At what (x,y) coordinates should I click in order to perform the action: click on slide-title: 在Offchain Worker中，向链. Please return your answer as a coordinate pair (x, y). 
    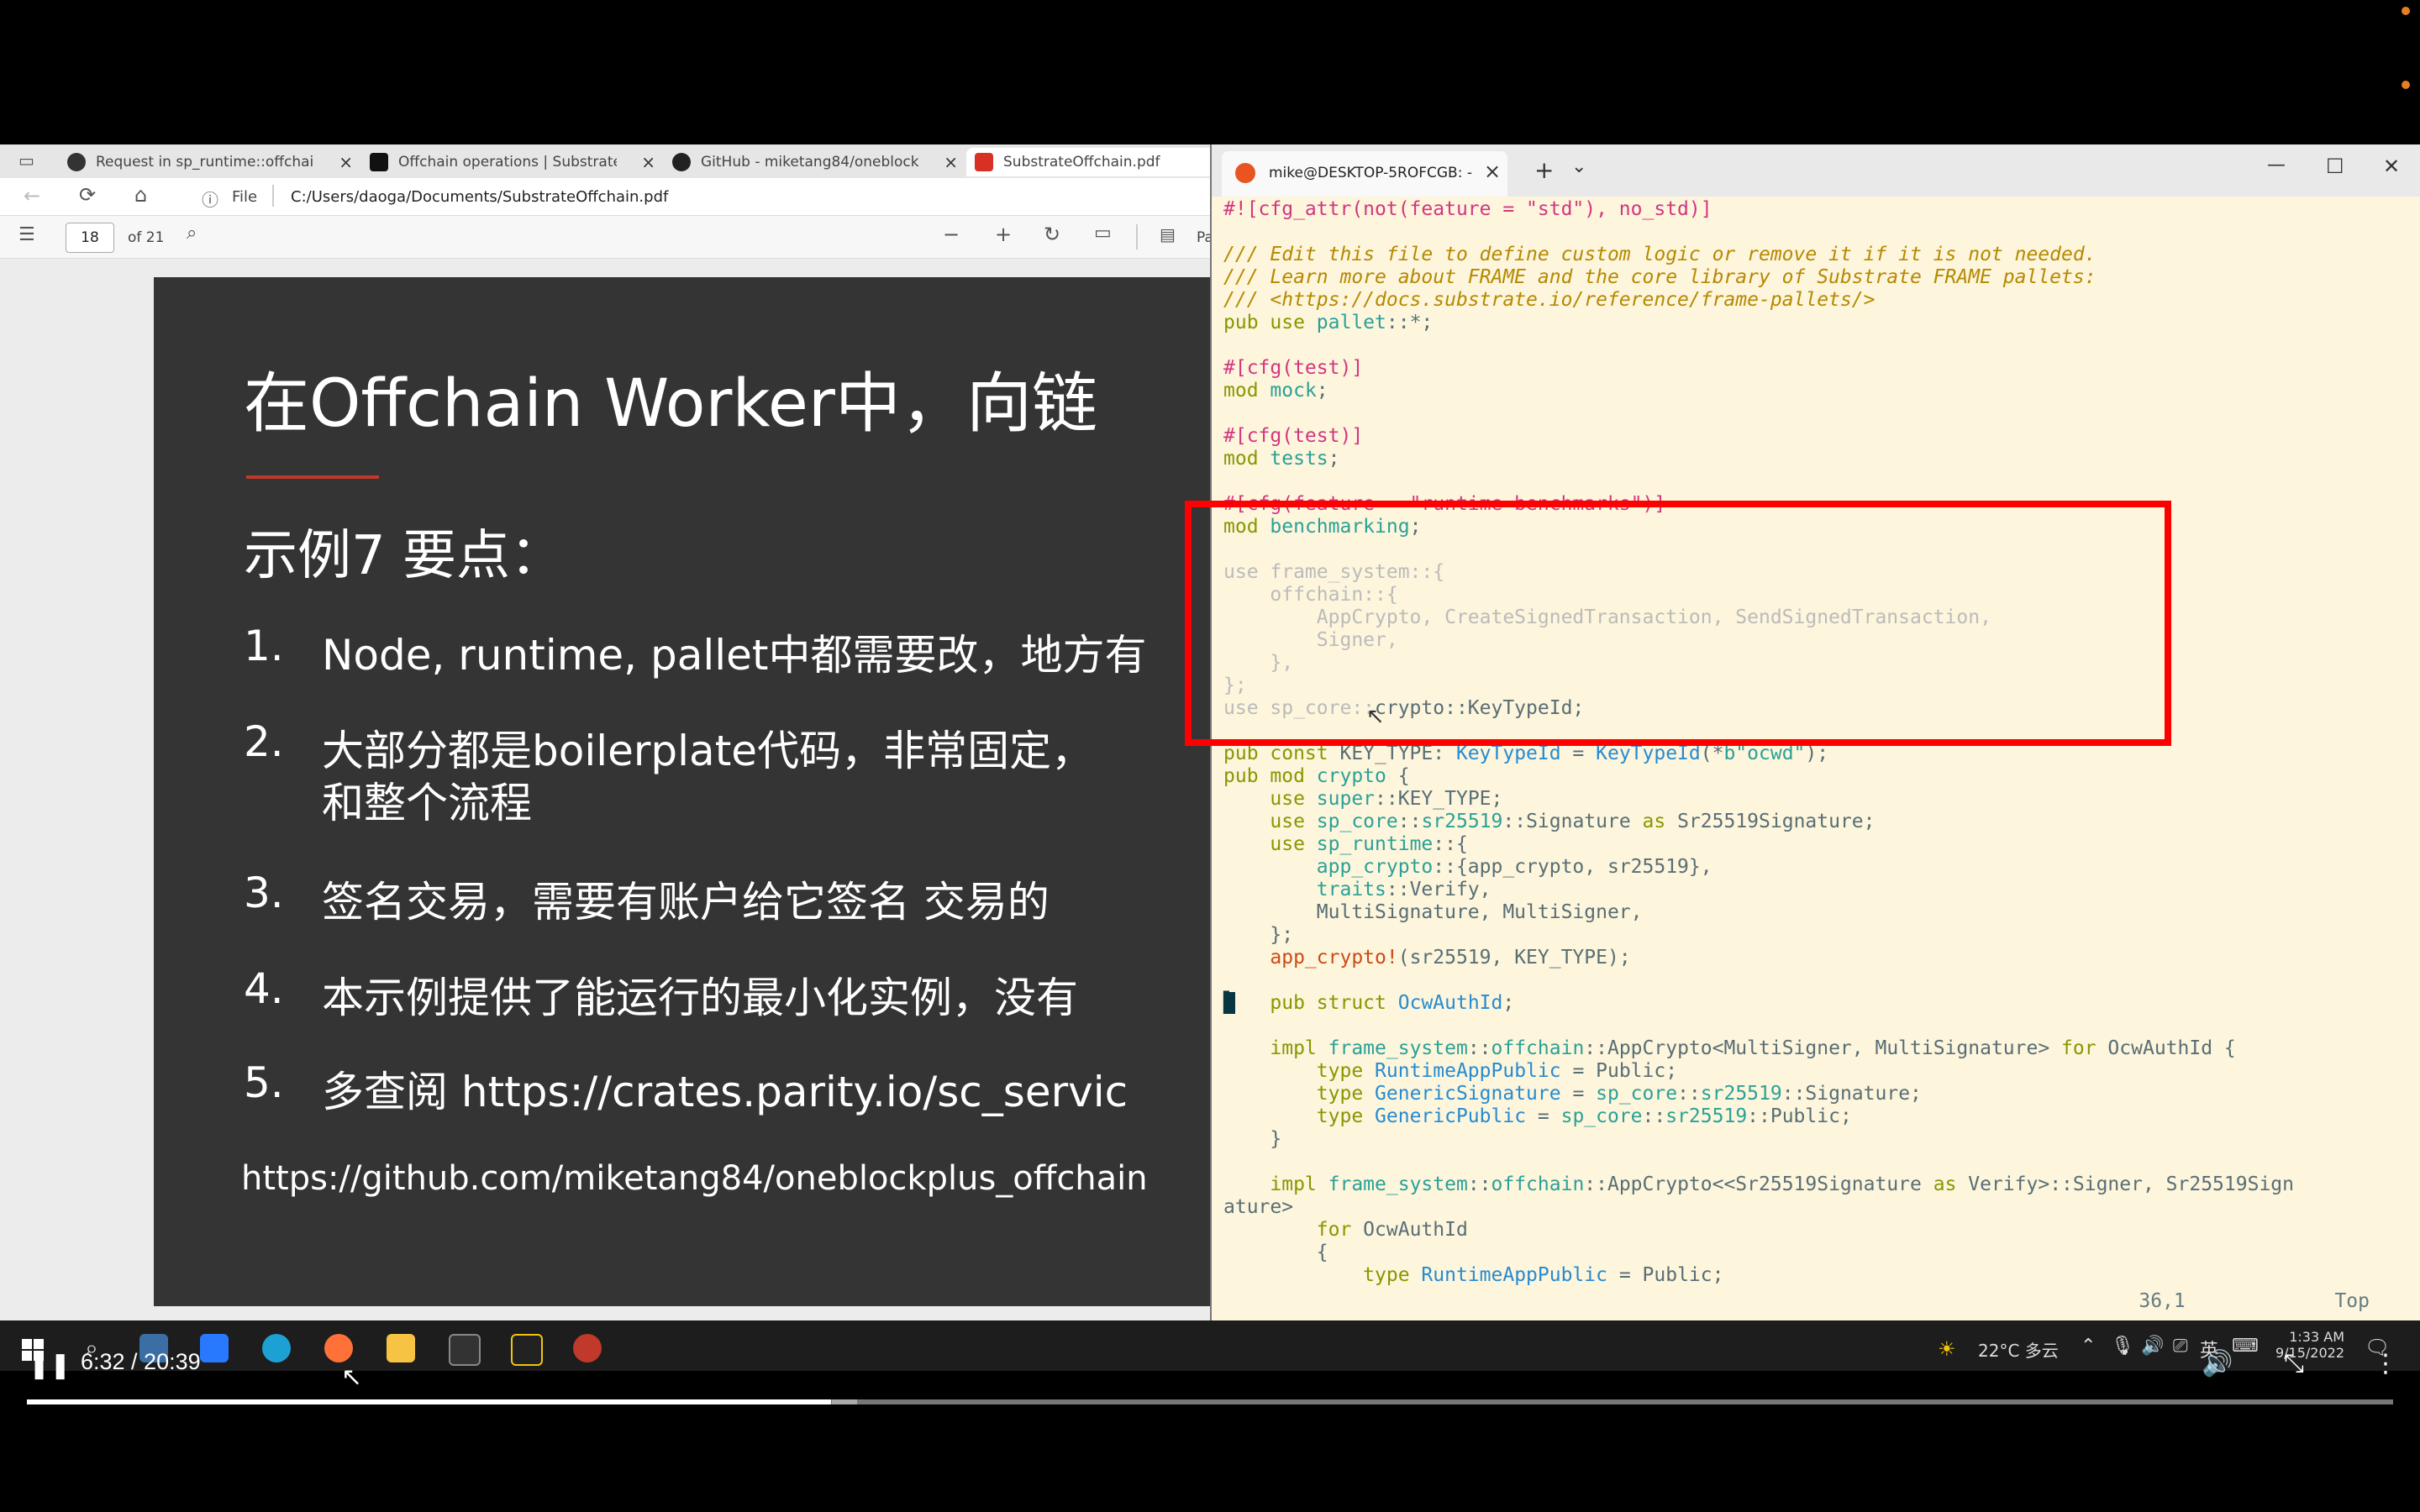
    Looking at the image, I should click on (671, 404).